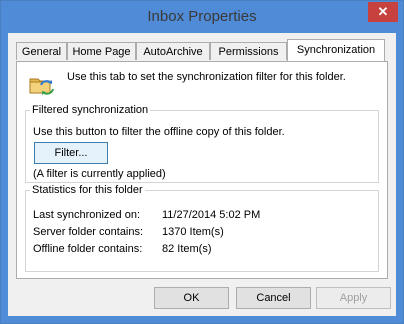 This screenshot has width=404, height=324. I want to click on tab-autoarchive: AutoArchive, so click(173, 51).